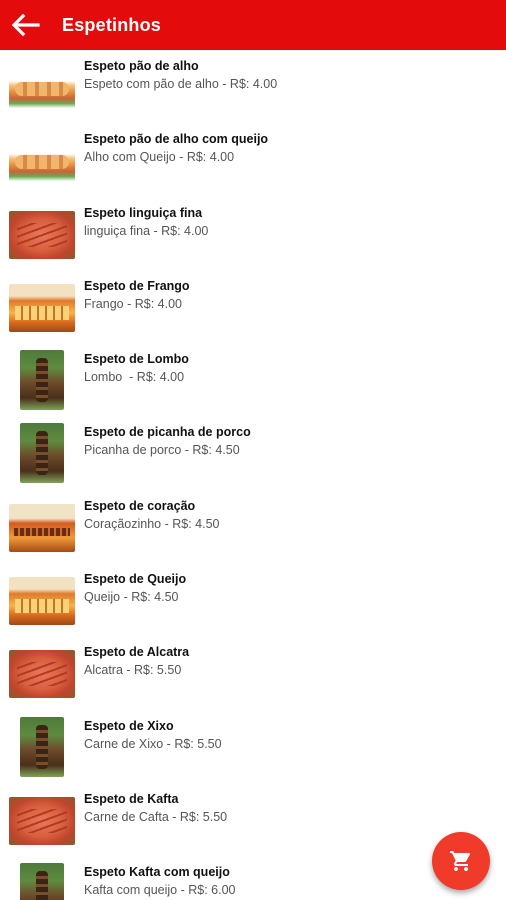 Image resolution: width=506 pixels, height=900 pixels. I want to click on cart-button, so click(461, 861).